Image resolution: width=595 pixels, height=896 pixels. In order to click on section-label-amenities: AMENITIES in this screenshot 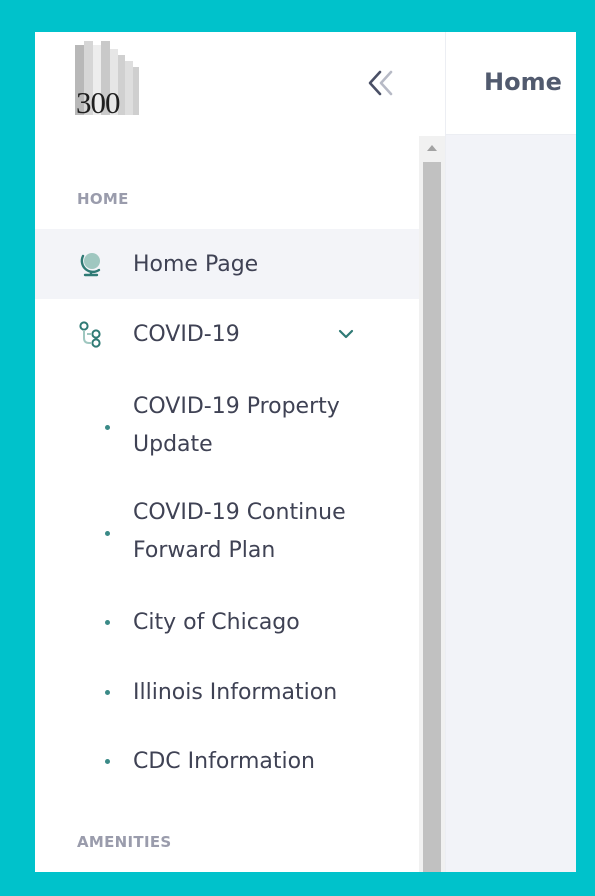, I will do `click(124, 842)`.